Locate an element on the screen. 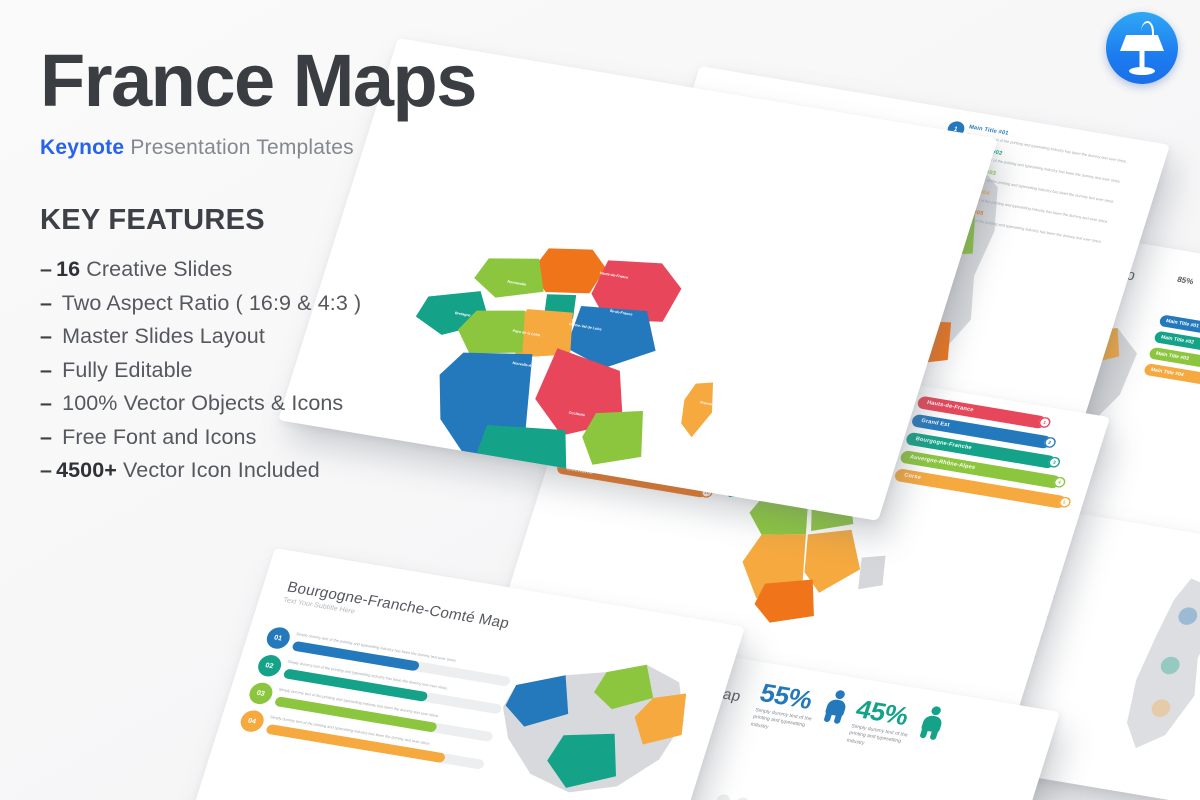 The height and width of the screenshot is (800, 1200). auvergne-bar-label: Main Title #02 is located at coordinates (1177, 340).